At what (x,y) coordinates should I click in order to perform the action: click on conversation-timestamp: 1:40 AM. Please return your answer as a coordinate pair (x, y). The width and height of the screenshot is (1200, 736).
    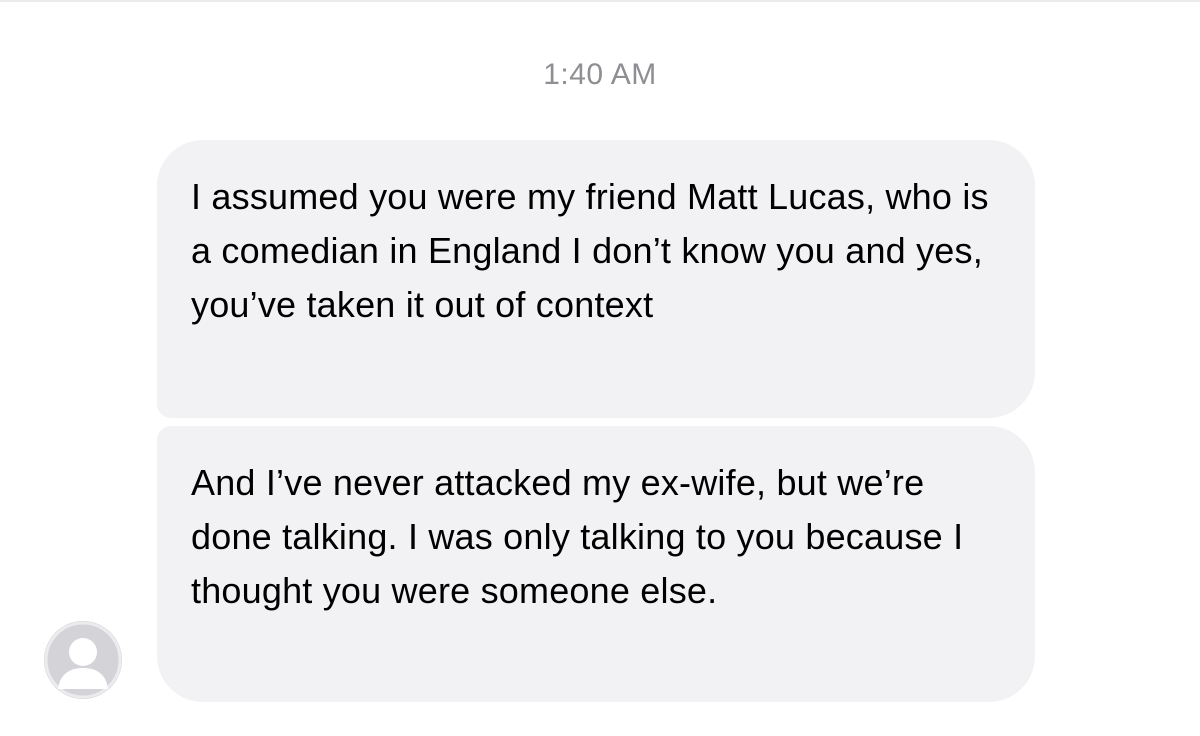
    Looking at the image, I should click on (600, 74).